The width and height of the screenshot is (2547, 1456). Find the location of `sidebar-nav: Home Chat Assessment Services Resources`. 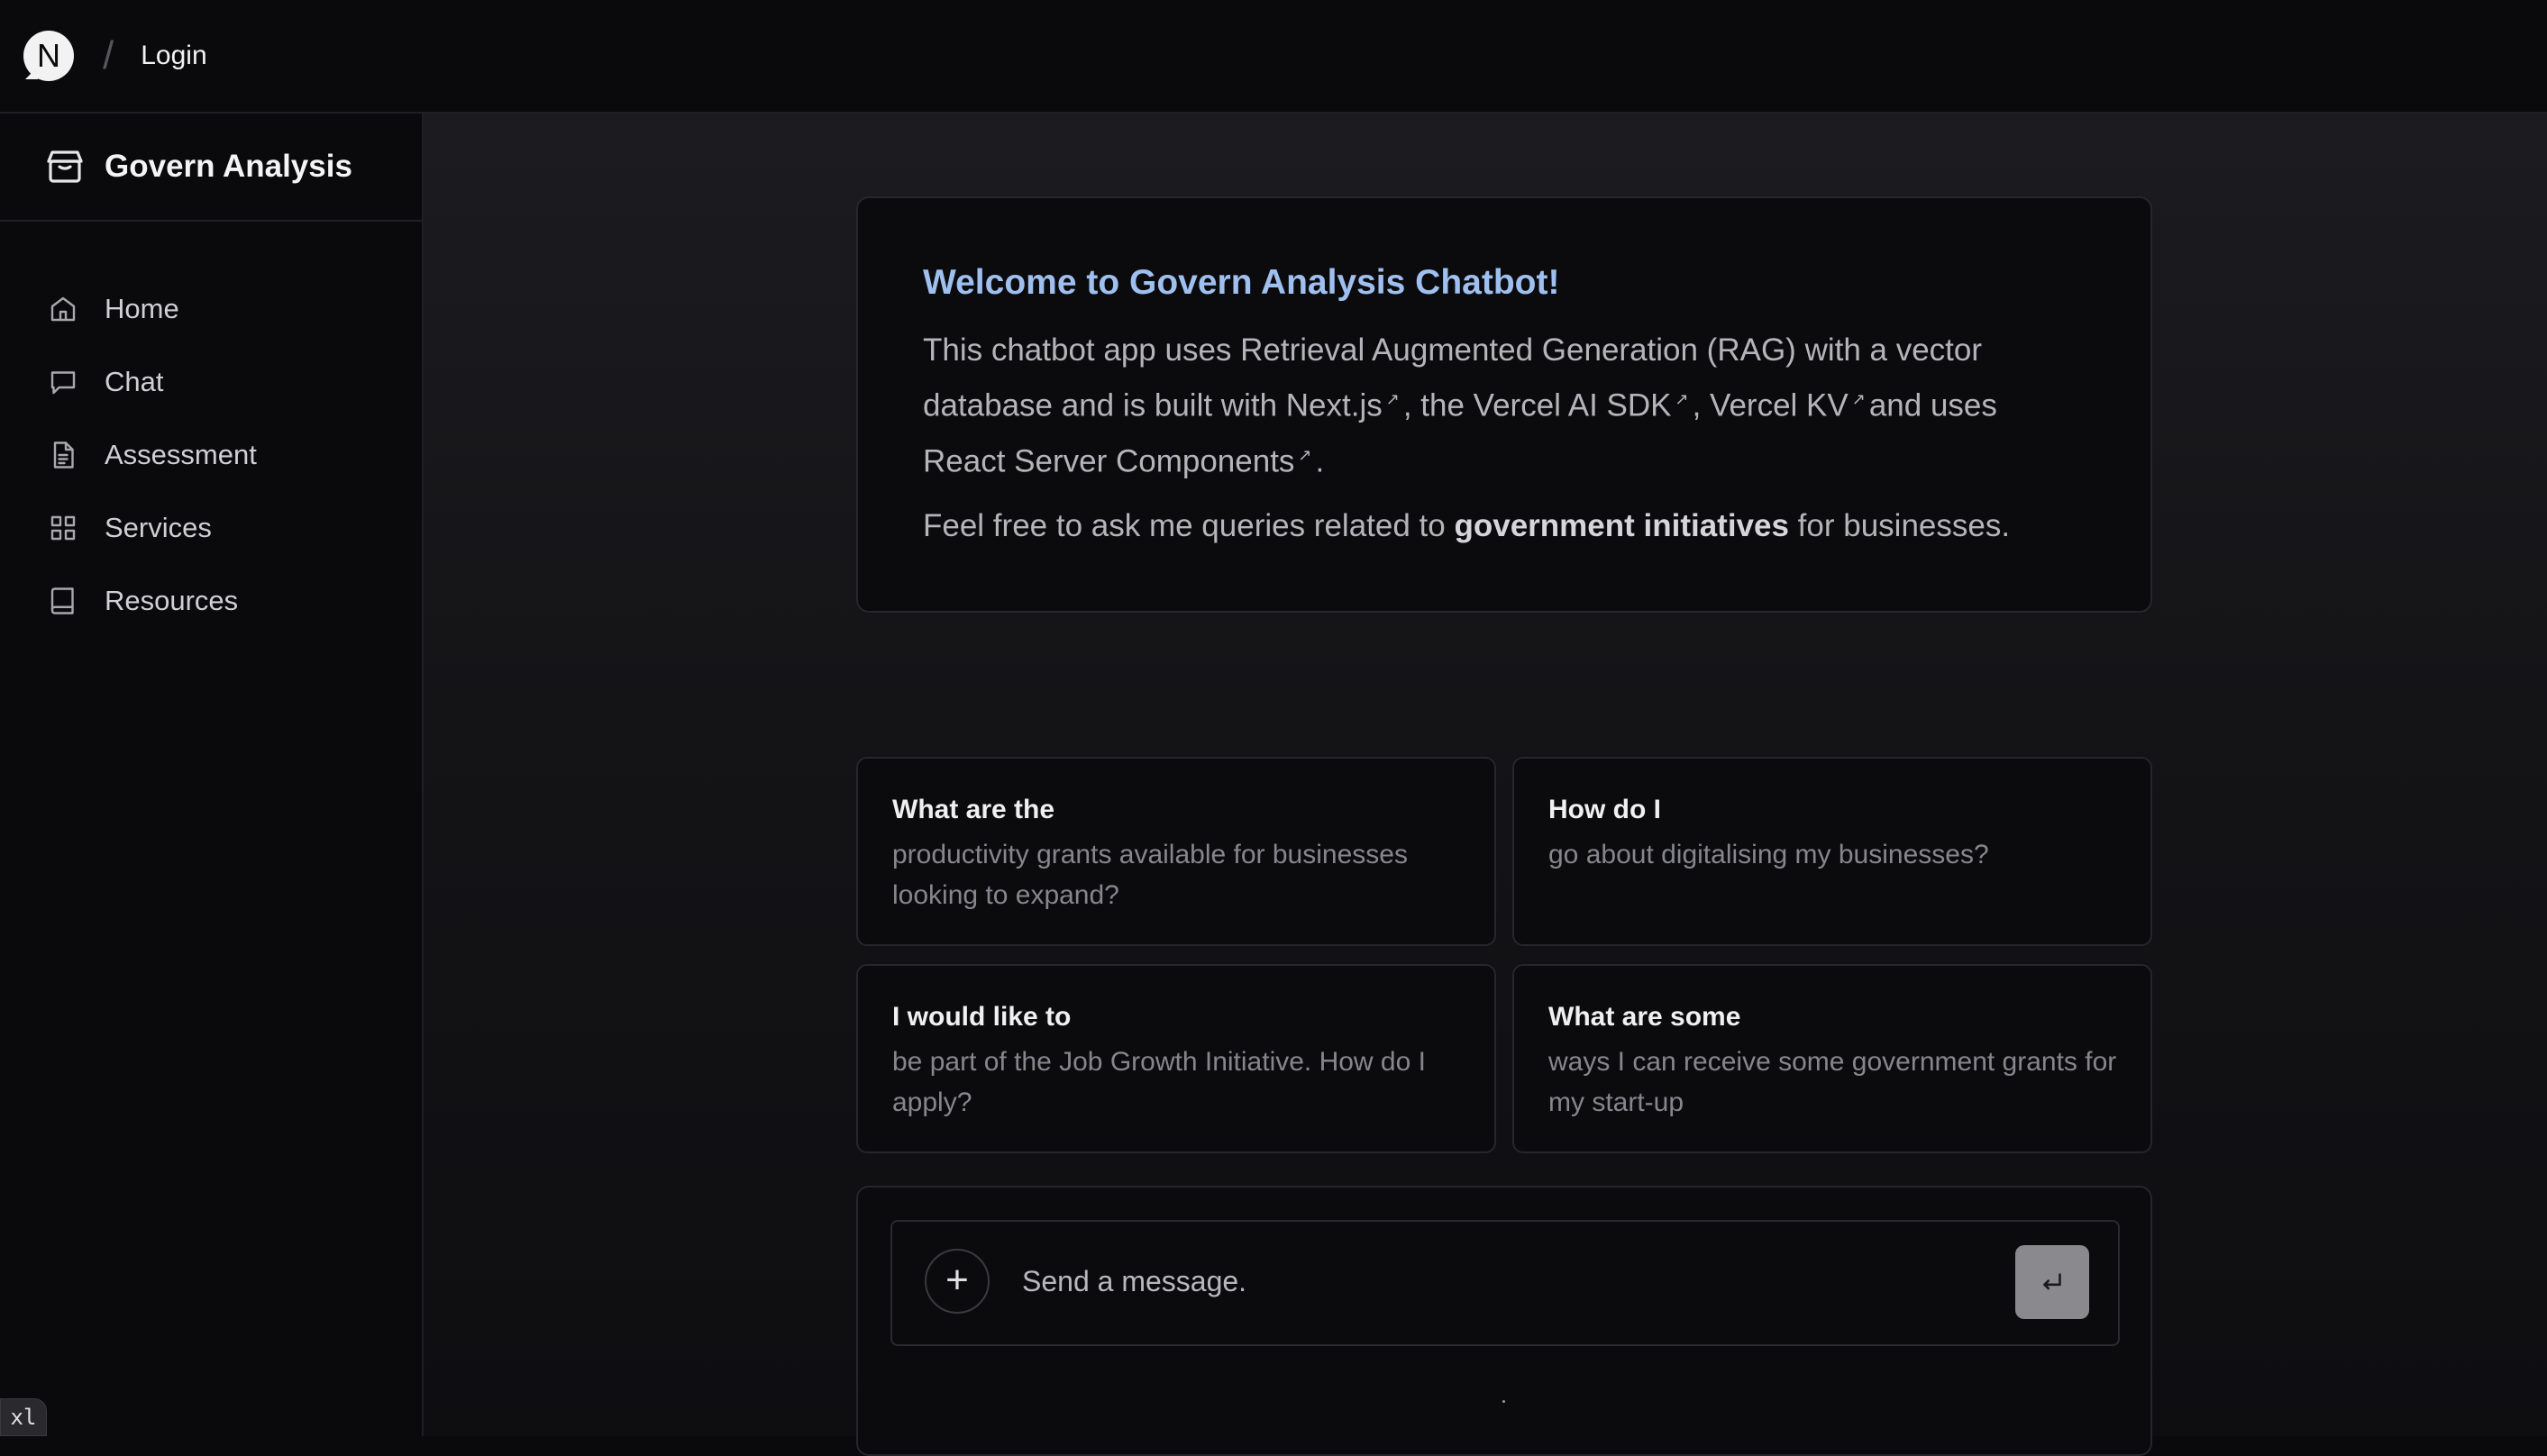

sidebar-nav: Home Chat Assessment Services Resources is located at coordinates (211, 430).